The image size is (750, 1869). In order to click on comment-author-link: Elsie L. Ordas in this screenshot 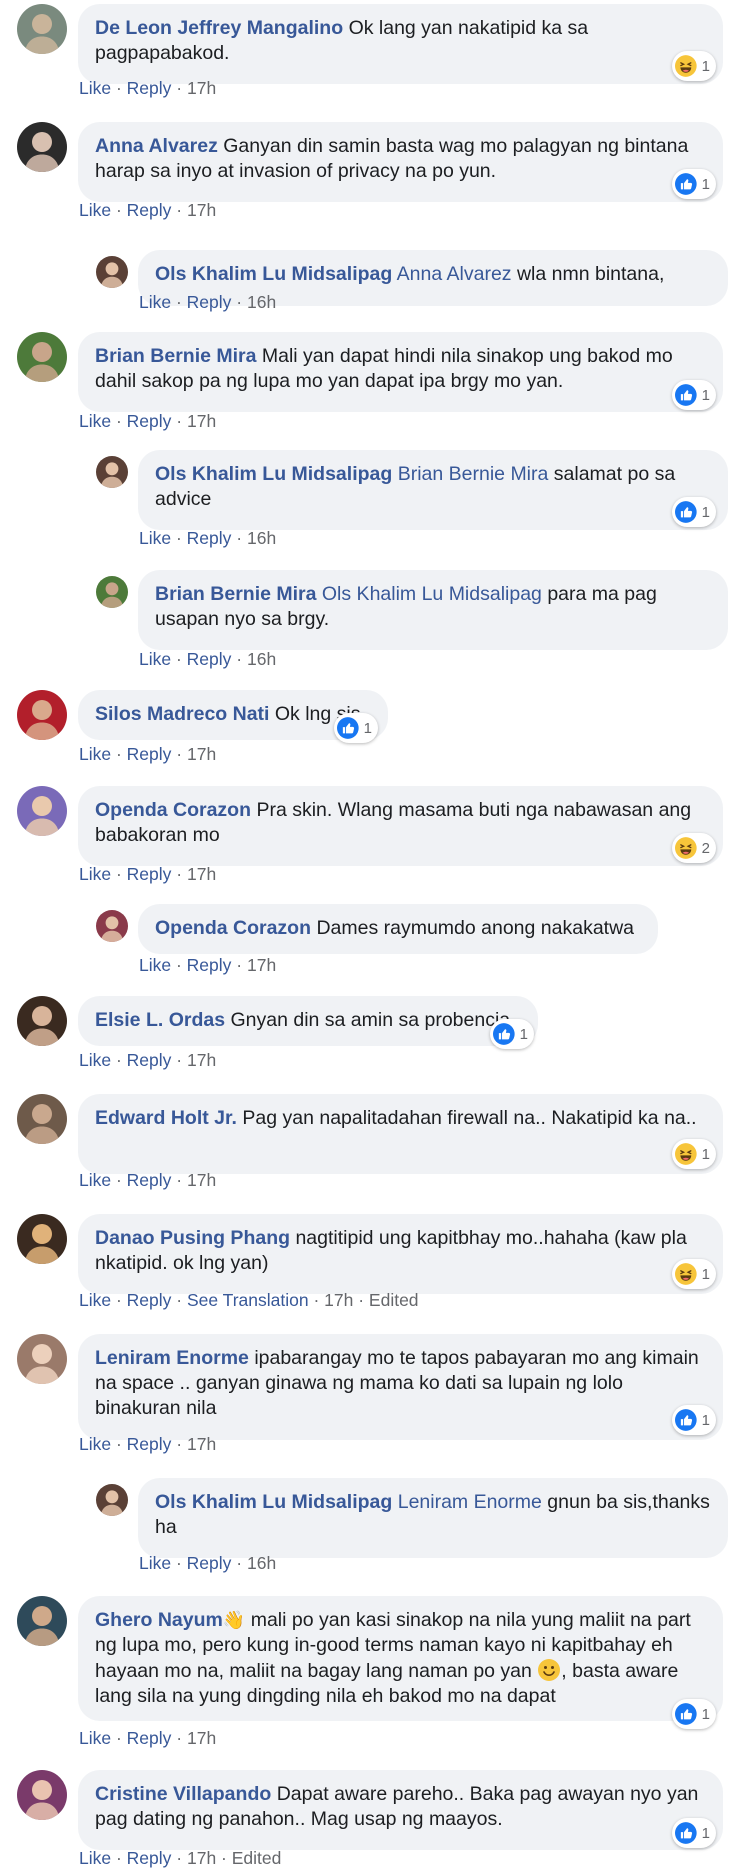, I will do `click(160, 1020)`.